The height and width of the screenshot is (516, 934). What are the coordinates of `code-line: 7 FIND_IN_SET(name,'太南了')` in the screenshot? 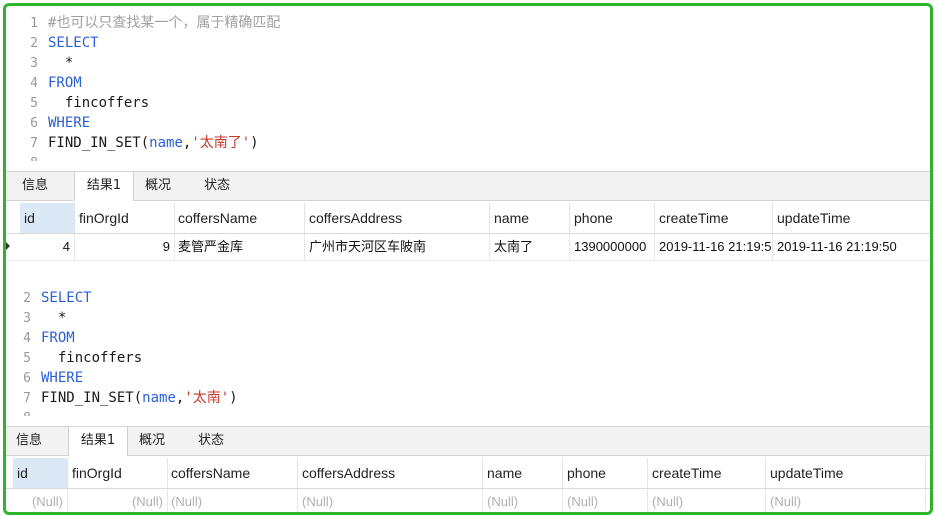 It's located at (464, 143).